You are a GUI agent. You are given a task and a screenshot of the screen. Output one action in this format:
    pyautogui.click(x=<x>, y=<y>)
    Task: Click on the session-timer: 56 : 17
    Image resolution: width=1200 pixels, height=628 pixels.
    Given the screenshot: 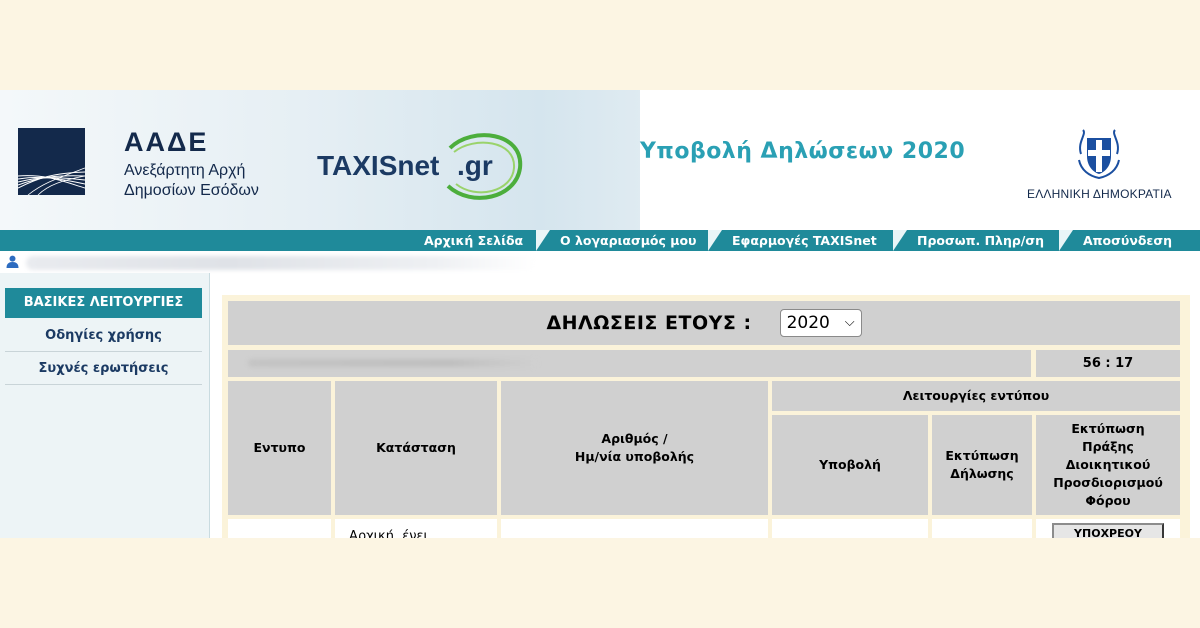 What is the action you would take?
    pyautogui.click(x=1108, y=363)
    